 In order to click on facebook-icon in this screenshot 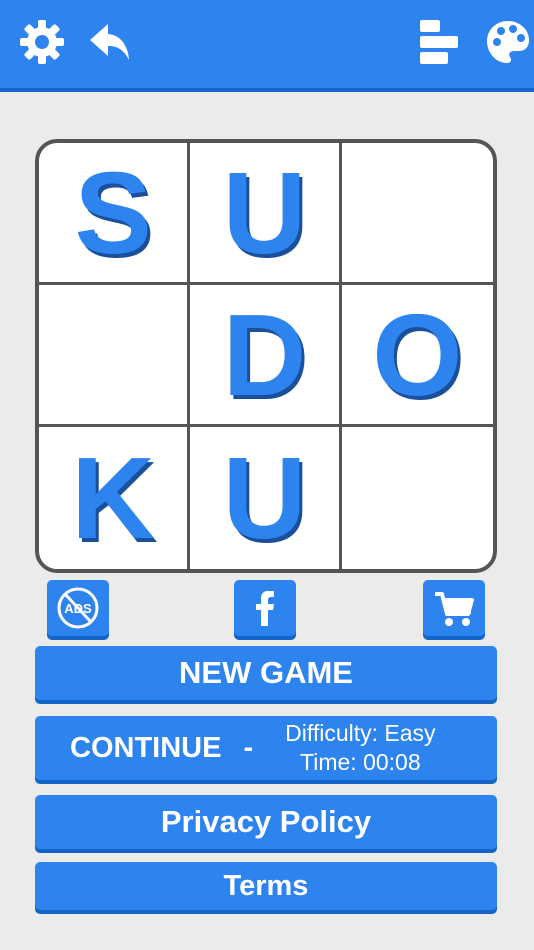, I will do `click(265, 608)`.